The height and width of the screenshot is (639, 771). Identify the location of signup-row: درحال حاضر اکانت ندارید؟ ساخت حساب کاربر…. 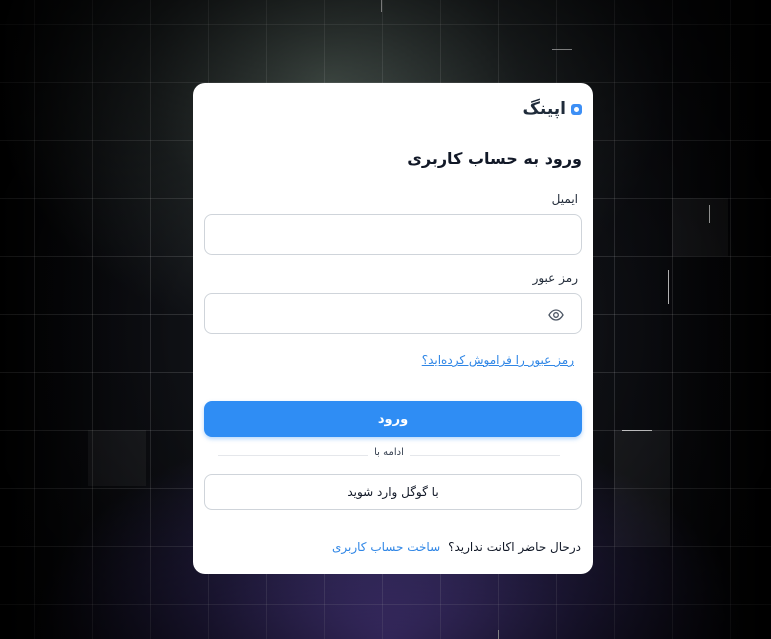
(456, 547).